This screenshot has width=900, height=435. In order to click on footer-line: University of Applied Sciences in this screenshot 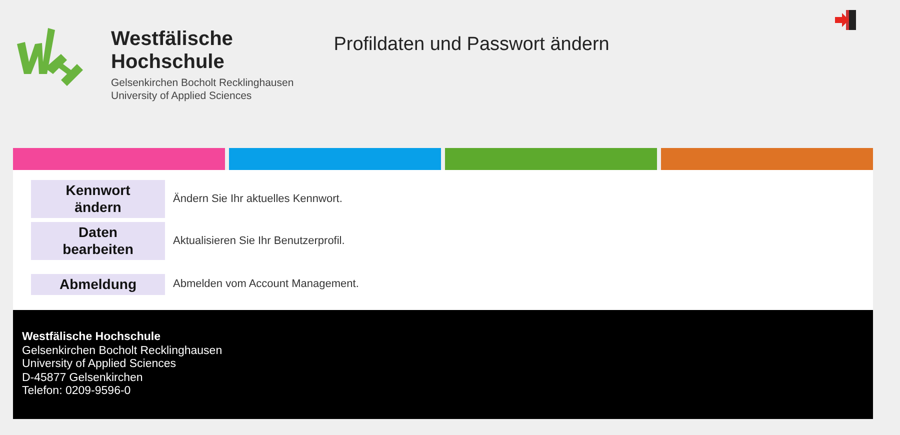, I will do `click(100, 365)`.